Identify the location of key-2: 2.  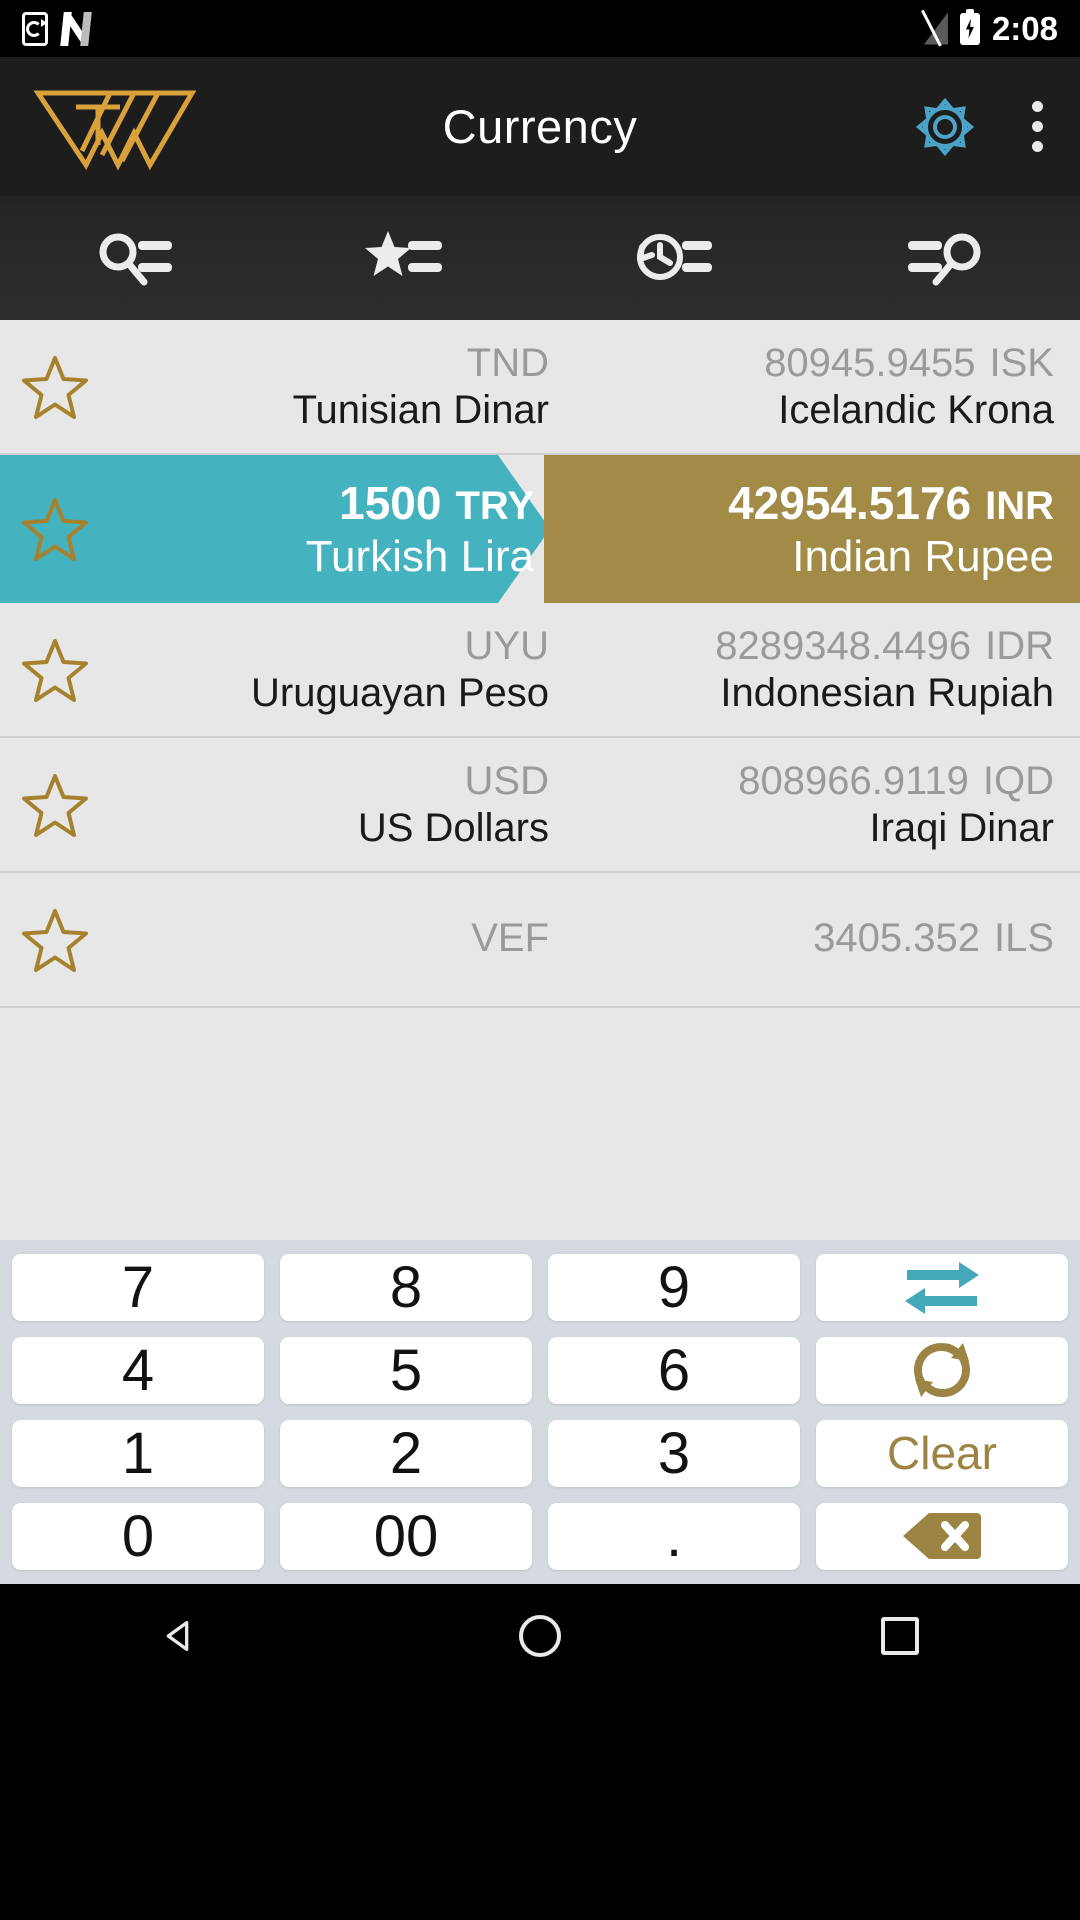
(406, 1453).